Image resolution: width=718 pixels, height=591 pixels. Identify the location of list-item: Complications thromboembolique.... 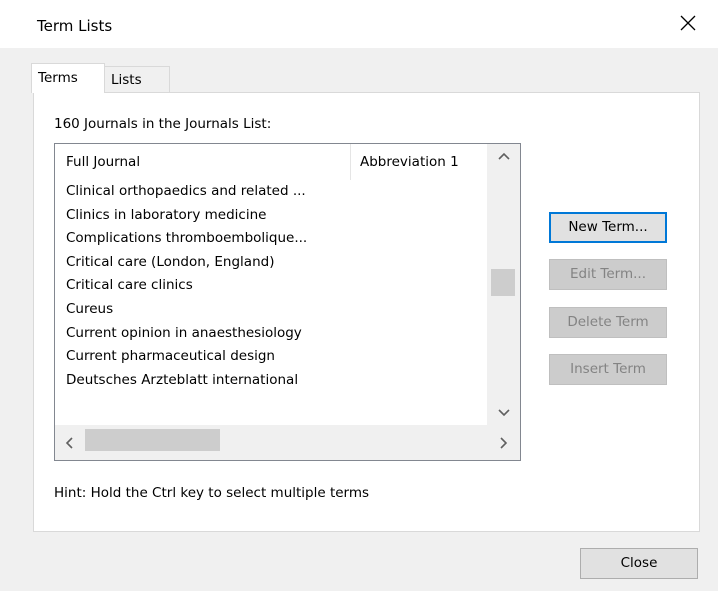
(271, 239).